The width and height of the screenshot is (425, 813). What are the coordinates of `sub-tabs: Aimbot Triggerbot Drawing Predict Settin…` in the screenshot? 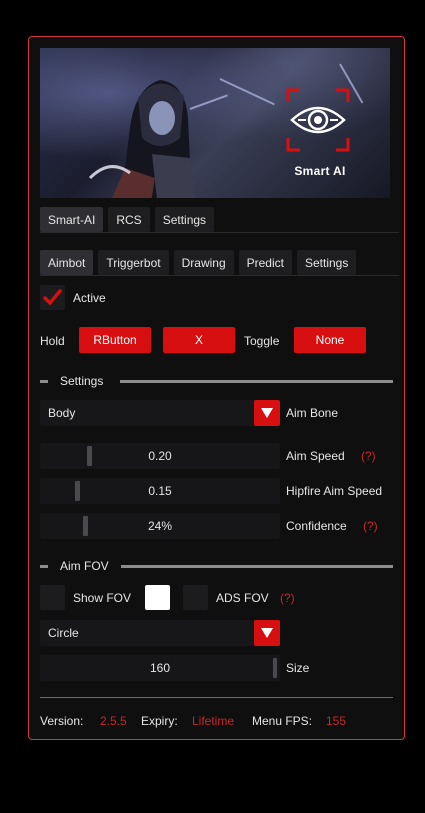 It's located at (198, 262).